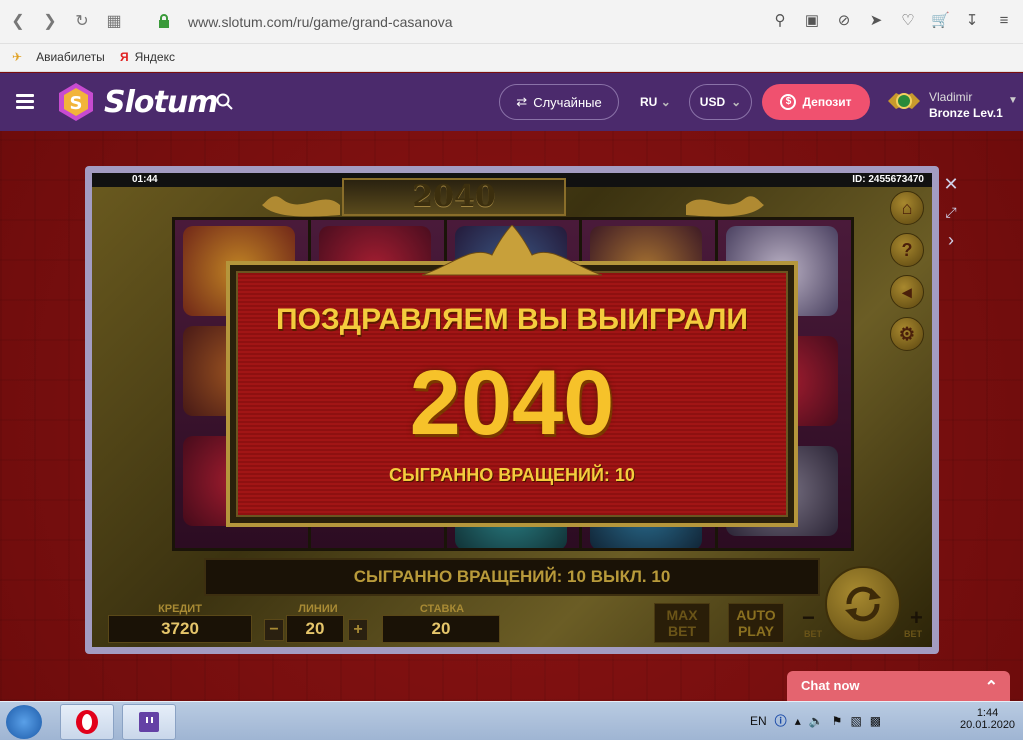 Image resolution: width=1023 pixels, height=740 pixels. What do you see at coordinates (908, 21) in the screenshot?
I see `heart-icon: ♡` at bounding box center [908, 21].